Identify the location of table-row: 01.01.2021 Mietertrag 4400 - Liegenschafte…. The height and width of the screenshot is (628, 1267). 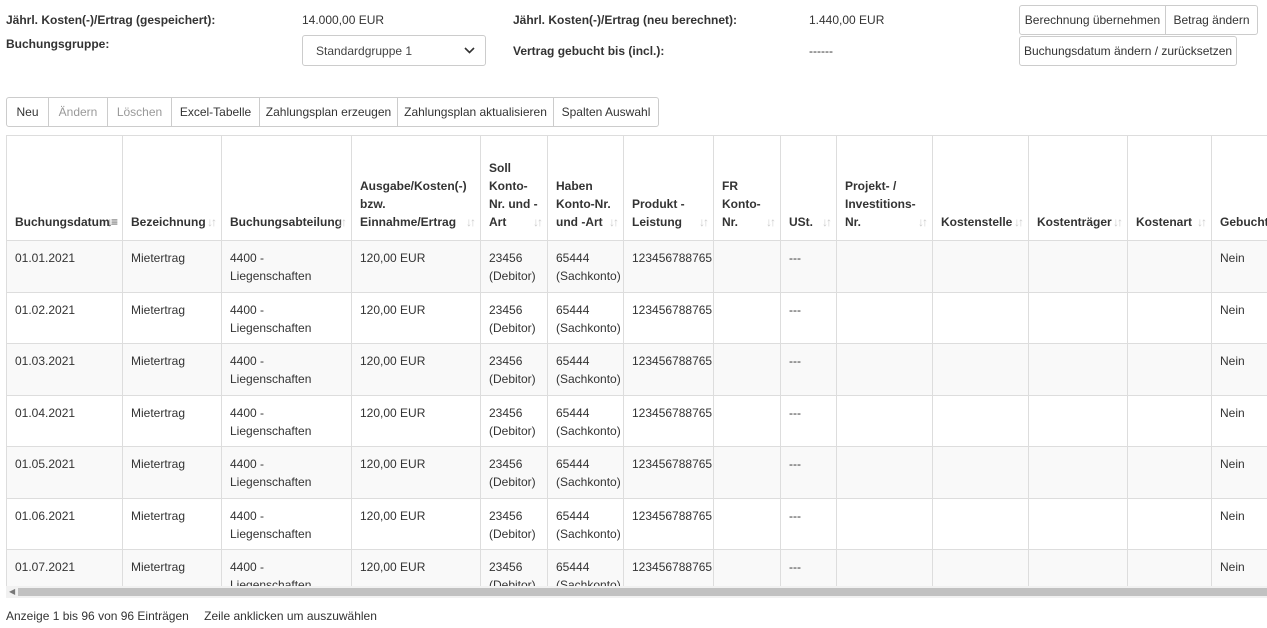
(636, 266).